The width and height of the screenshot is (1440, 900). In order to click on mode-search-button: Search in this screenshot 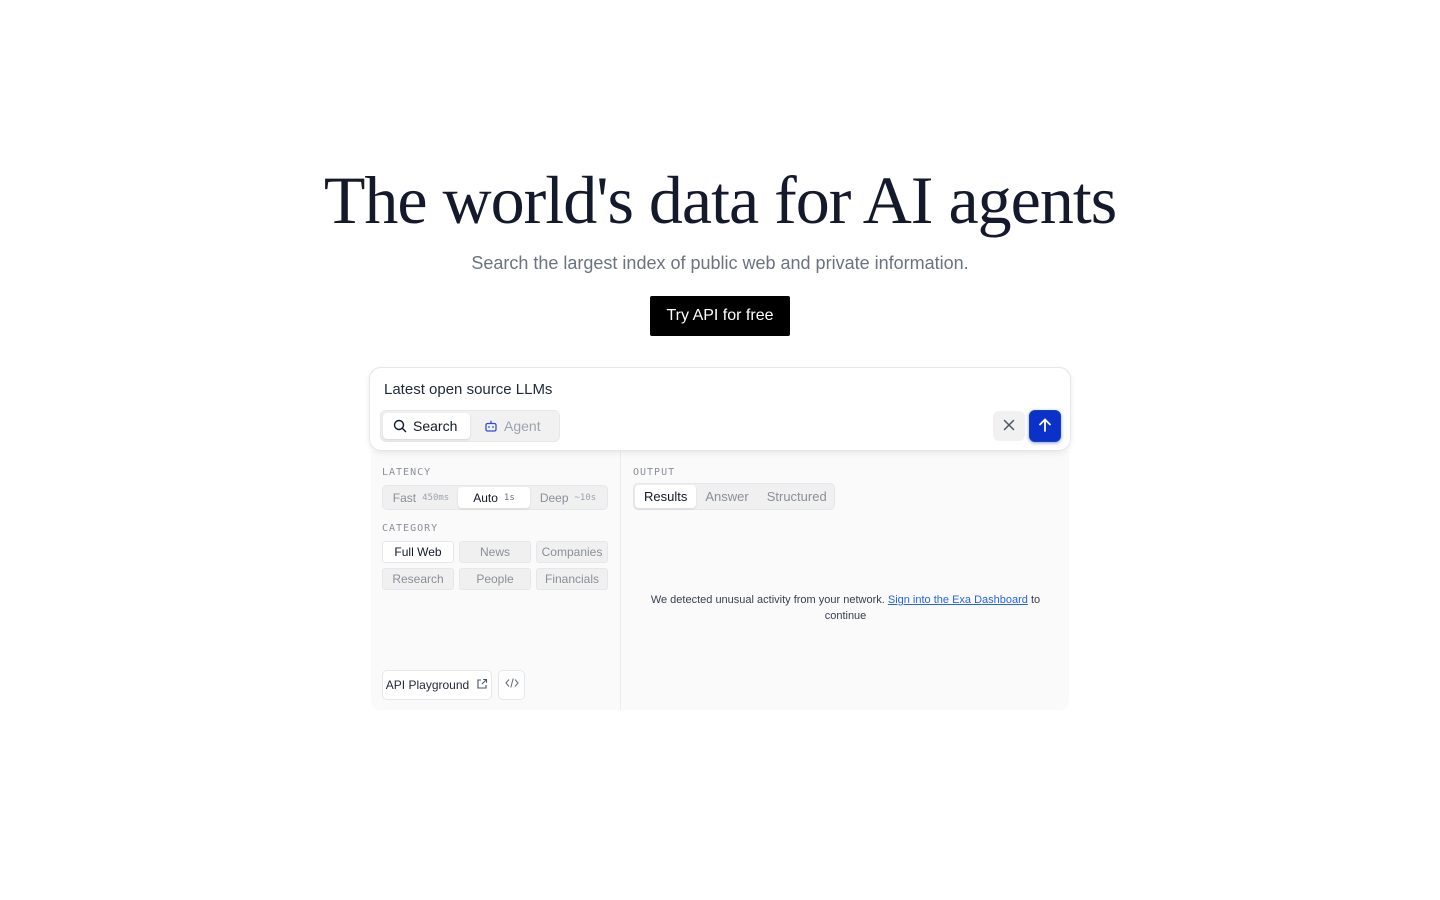, I will do `click(426, 426)`.